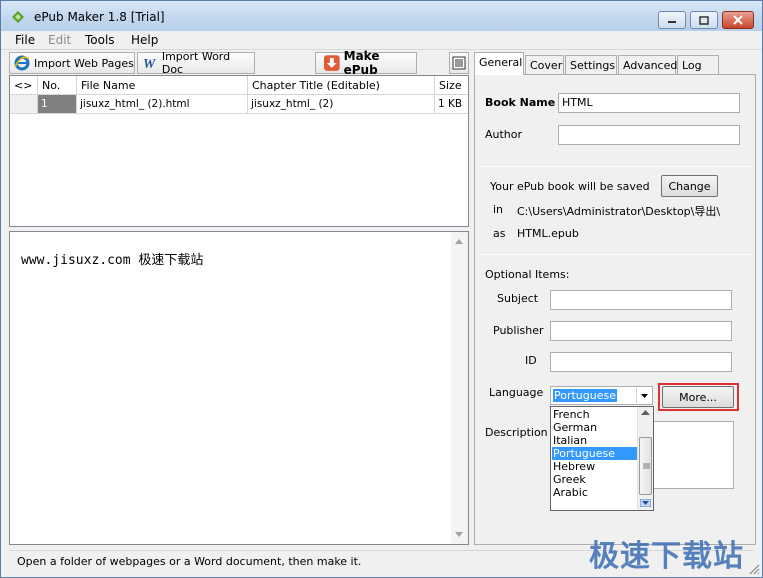 The width and height of the screenshot is (763, 578). I want to click on word-document-icon: W, so click(150, 63).